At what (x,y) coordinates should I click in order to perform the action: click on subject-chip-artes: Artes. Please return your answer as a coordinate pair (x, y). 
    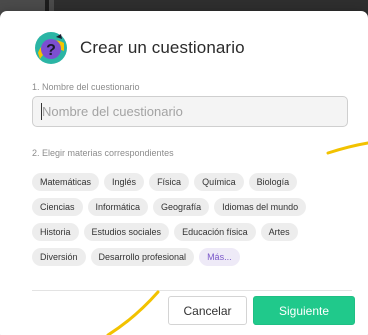
    Looking at the image, I should click on (279, 232).